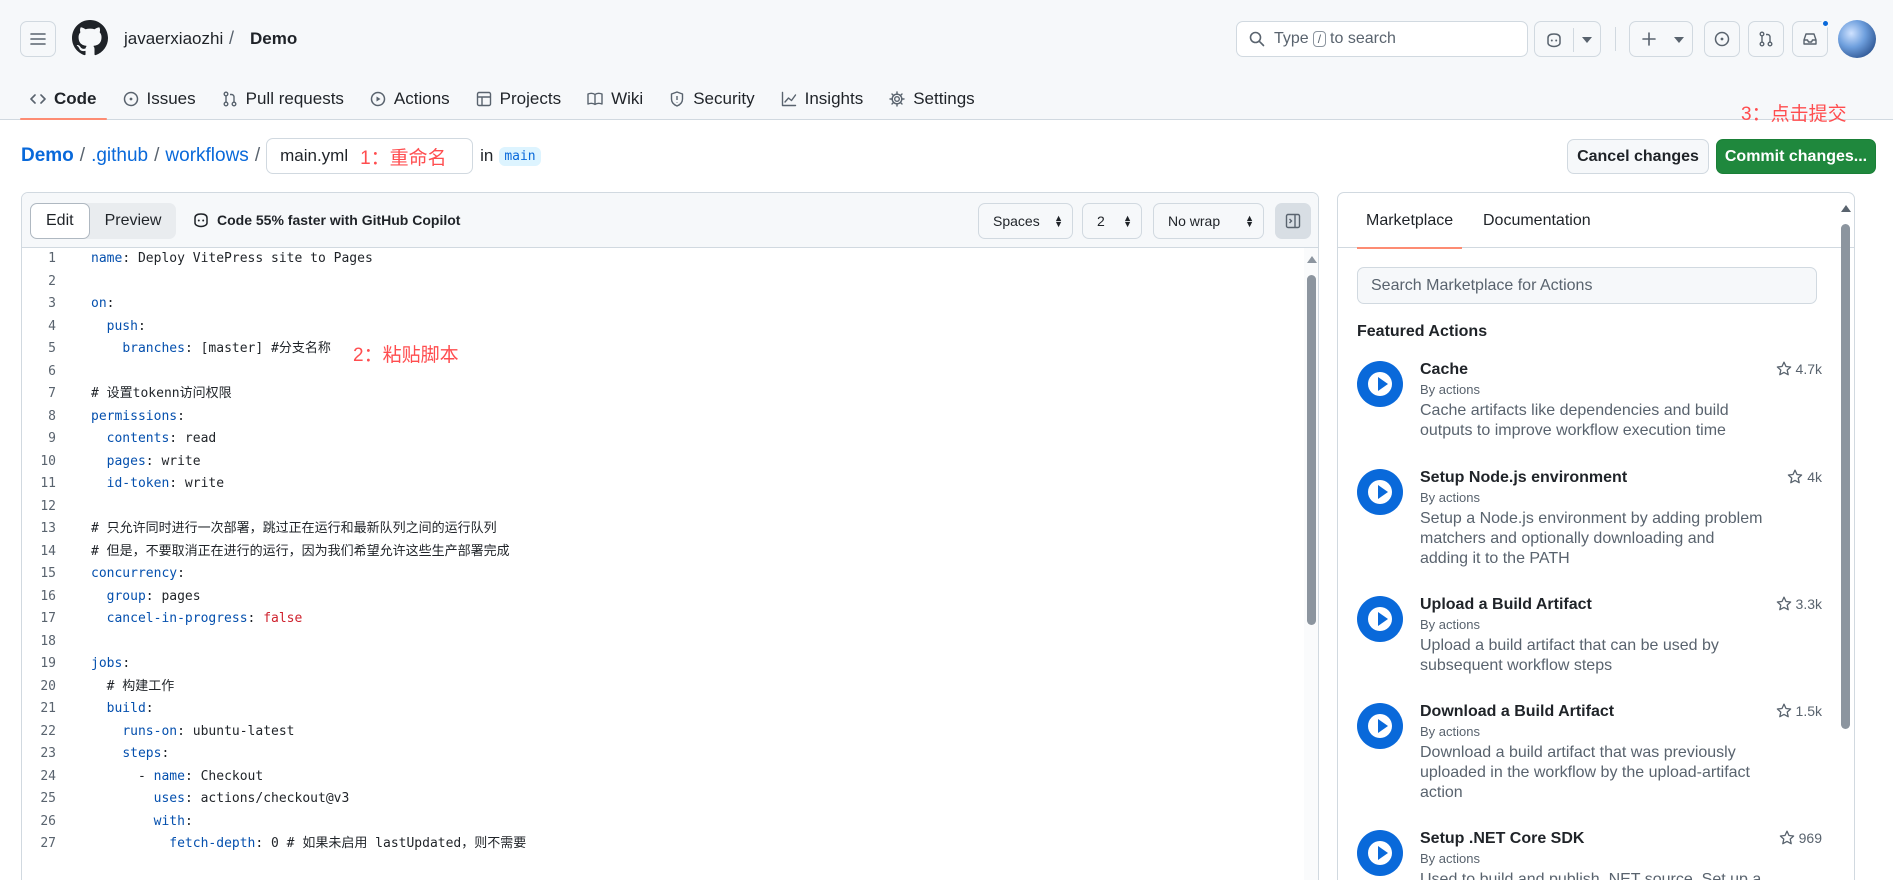 The image size is (1893, 880). Describe the element at coordinates (142, 753) in the screenshot. I see `yaml-key: steps` at that location.